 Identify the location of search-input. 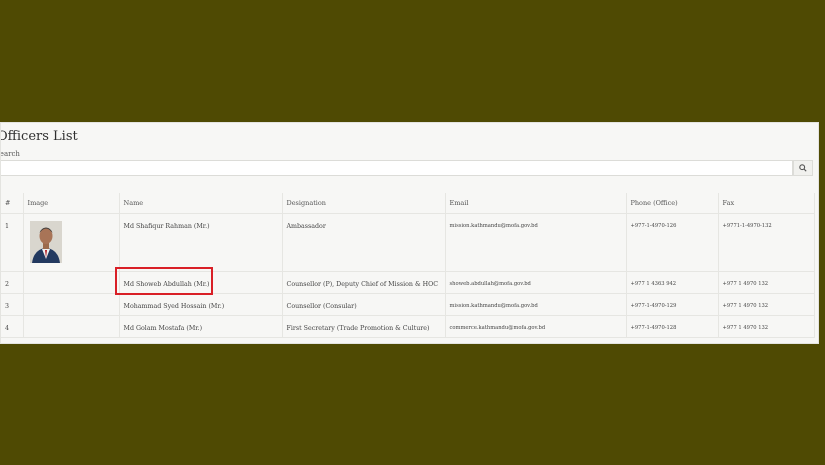
(397, 168).